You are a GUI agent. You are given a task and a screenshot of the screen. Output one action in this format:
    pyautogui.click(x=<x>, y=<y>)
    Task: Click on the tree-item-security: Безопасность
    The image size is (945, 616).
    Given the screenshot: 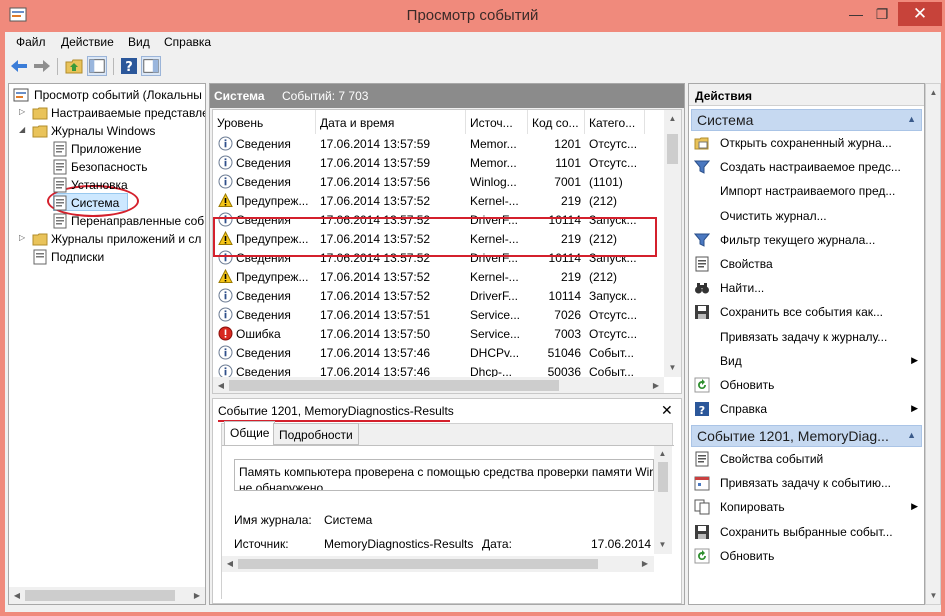 What is the action you would take?
    pyautogui.click(x=128, y=167)
    